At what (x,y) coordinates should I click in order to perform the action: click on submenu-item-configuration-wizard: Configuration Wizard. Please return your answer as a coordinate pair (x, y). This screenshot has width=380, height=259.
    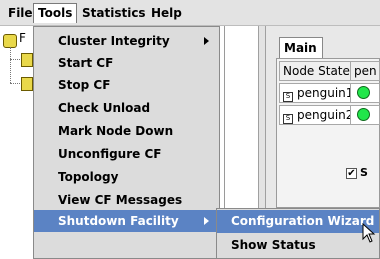
    Looking at the image, I should click on (298, 221).